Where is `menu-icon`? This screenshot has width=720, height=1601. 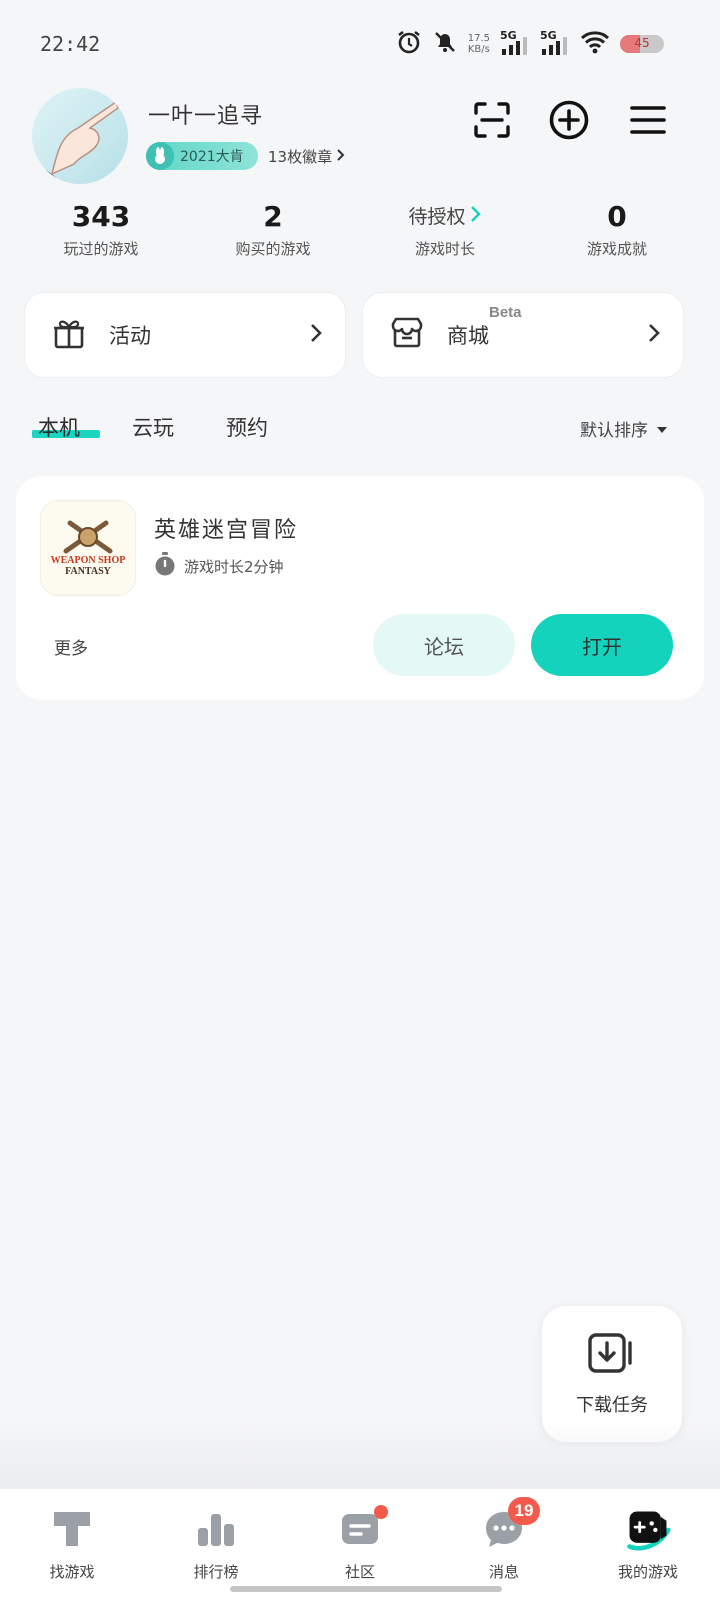 menu-icon is located at coordinates (648, 122).